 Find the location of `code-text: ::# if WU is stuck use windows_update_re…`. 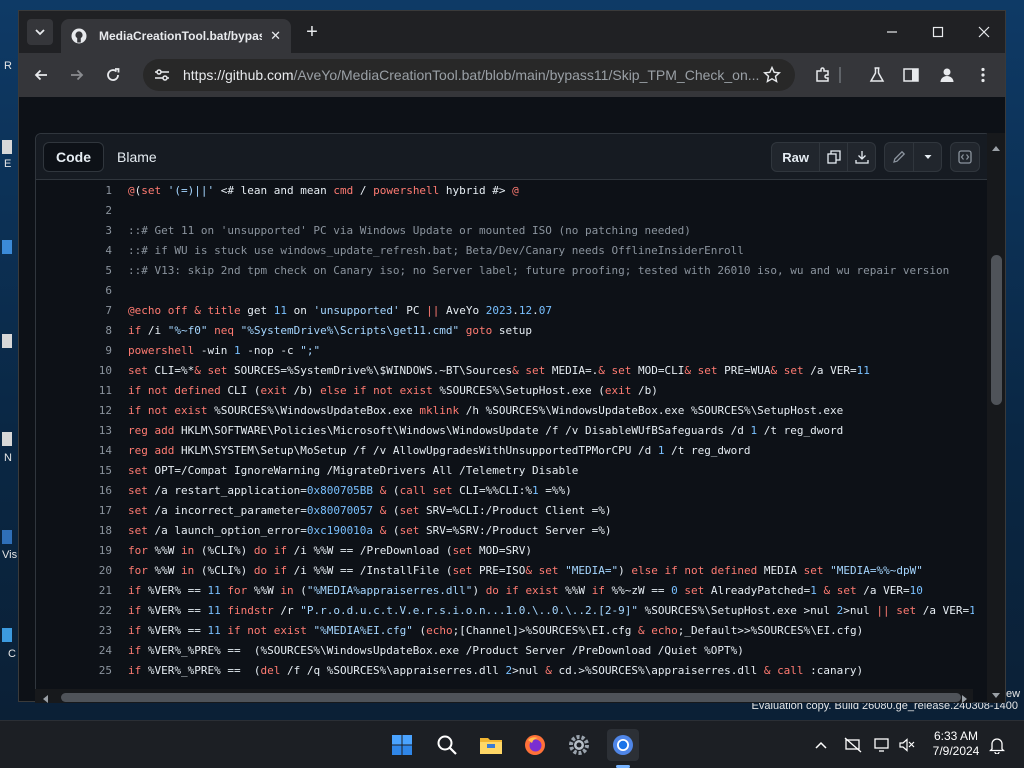

code-text: ::# if WU is stuck use windows_update_re… is located at coordinates (436, 250).